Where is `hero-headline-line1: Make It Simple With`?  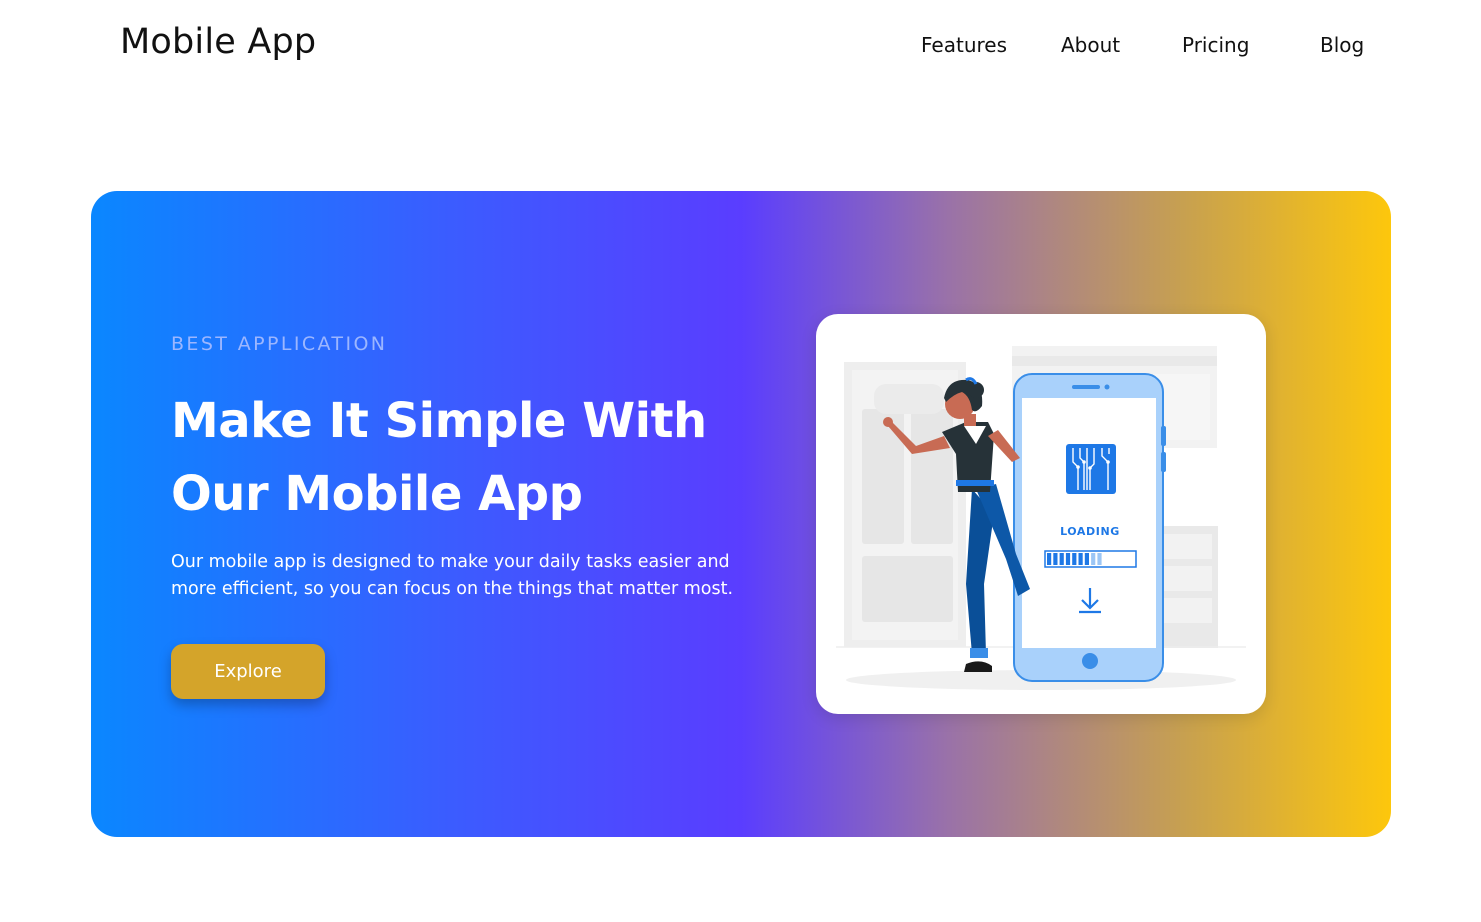 hero-headline-line1: Make It Simple With is located at coordinates (439, 421).